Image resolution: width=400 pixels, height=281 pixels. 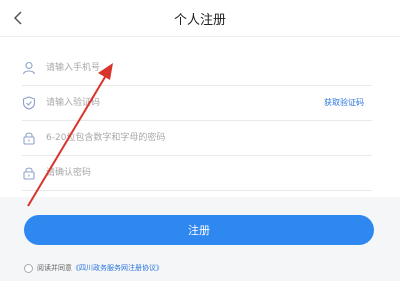 I want to click on code-row: 获取验证码, so click(x=197, y=103).